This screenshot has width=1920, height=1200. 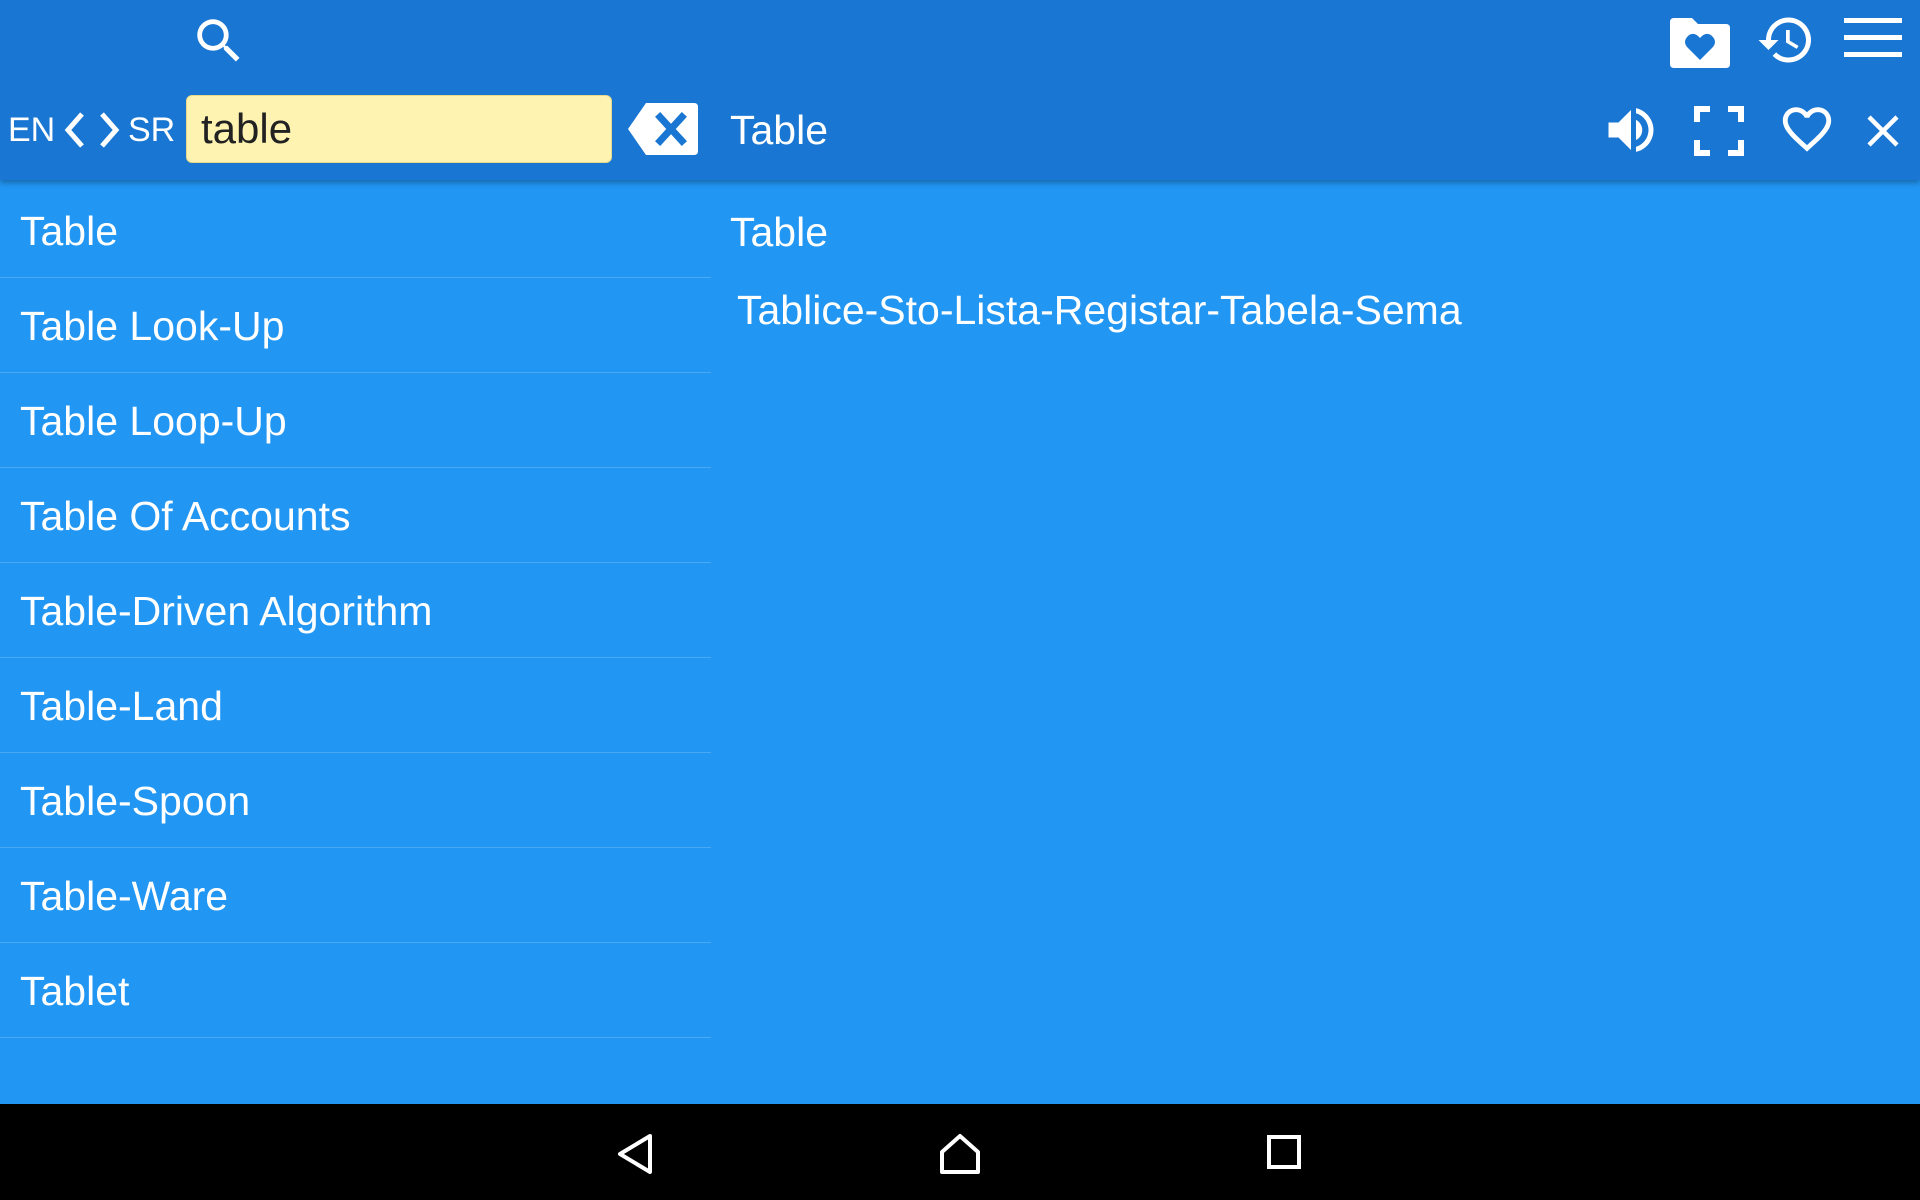 I want to click on close-icon, so click(x=1883, y=131).